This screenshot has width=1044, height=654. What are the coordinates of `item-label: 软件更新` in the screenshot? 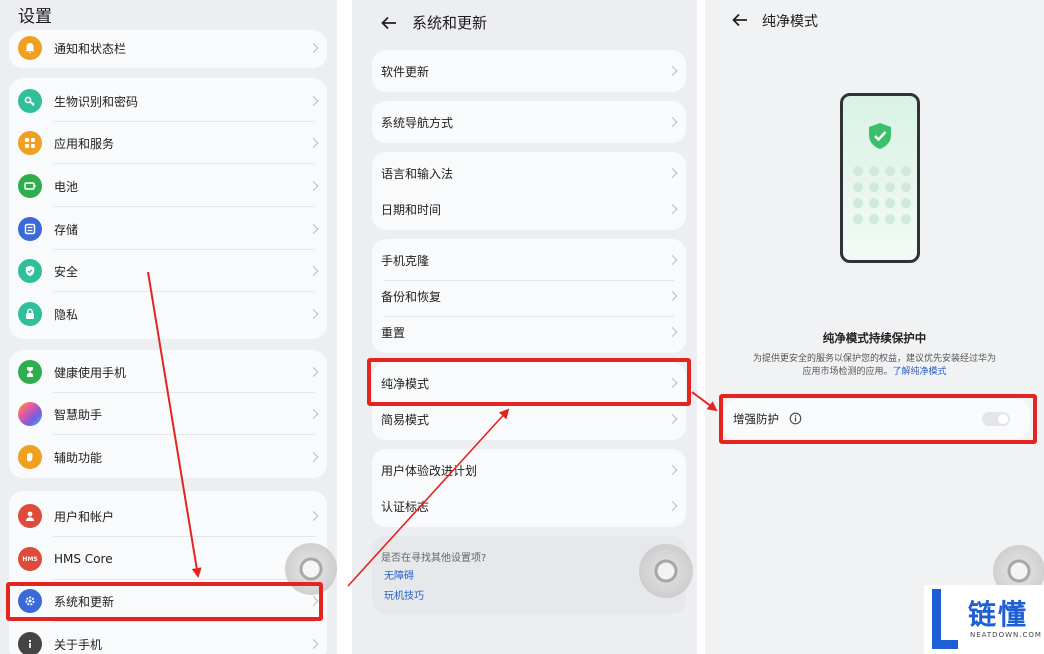 It's located at (405, 71).